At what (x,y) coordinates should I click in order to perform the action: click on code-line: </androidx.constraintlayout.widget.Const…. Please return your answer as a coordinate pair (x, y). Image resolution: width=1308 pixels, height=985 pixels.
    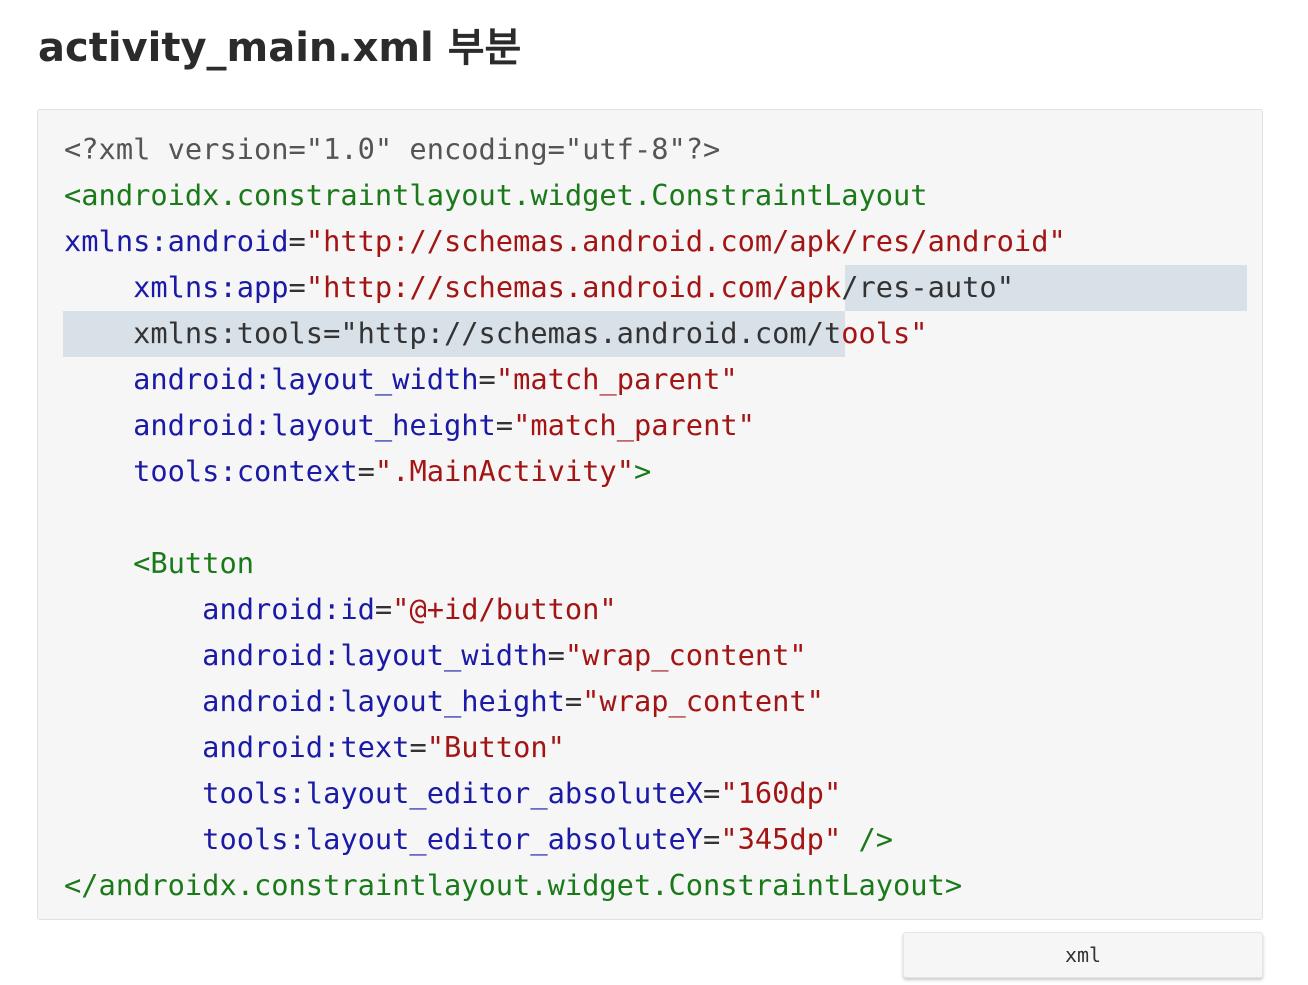
    Looking at the image, I should click on (565, 885).